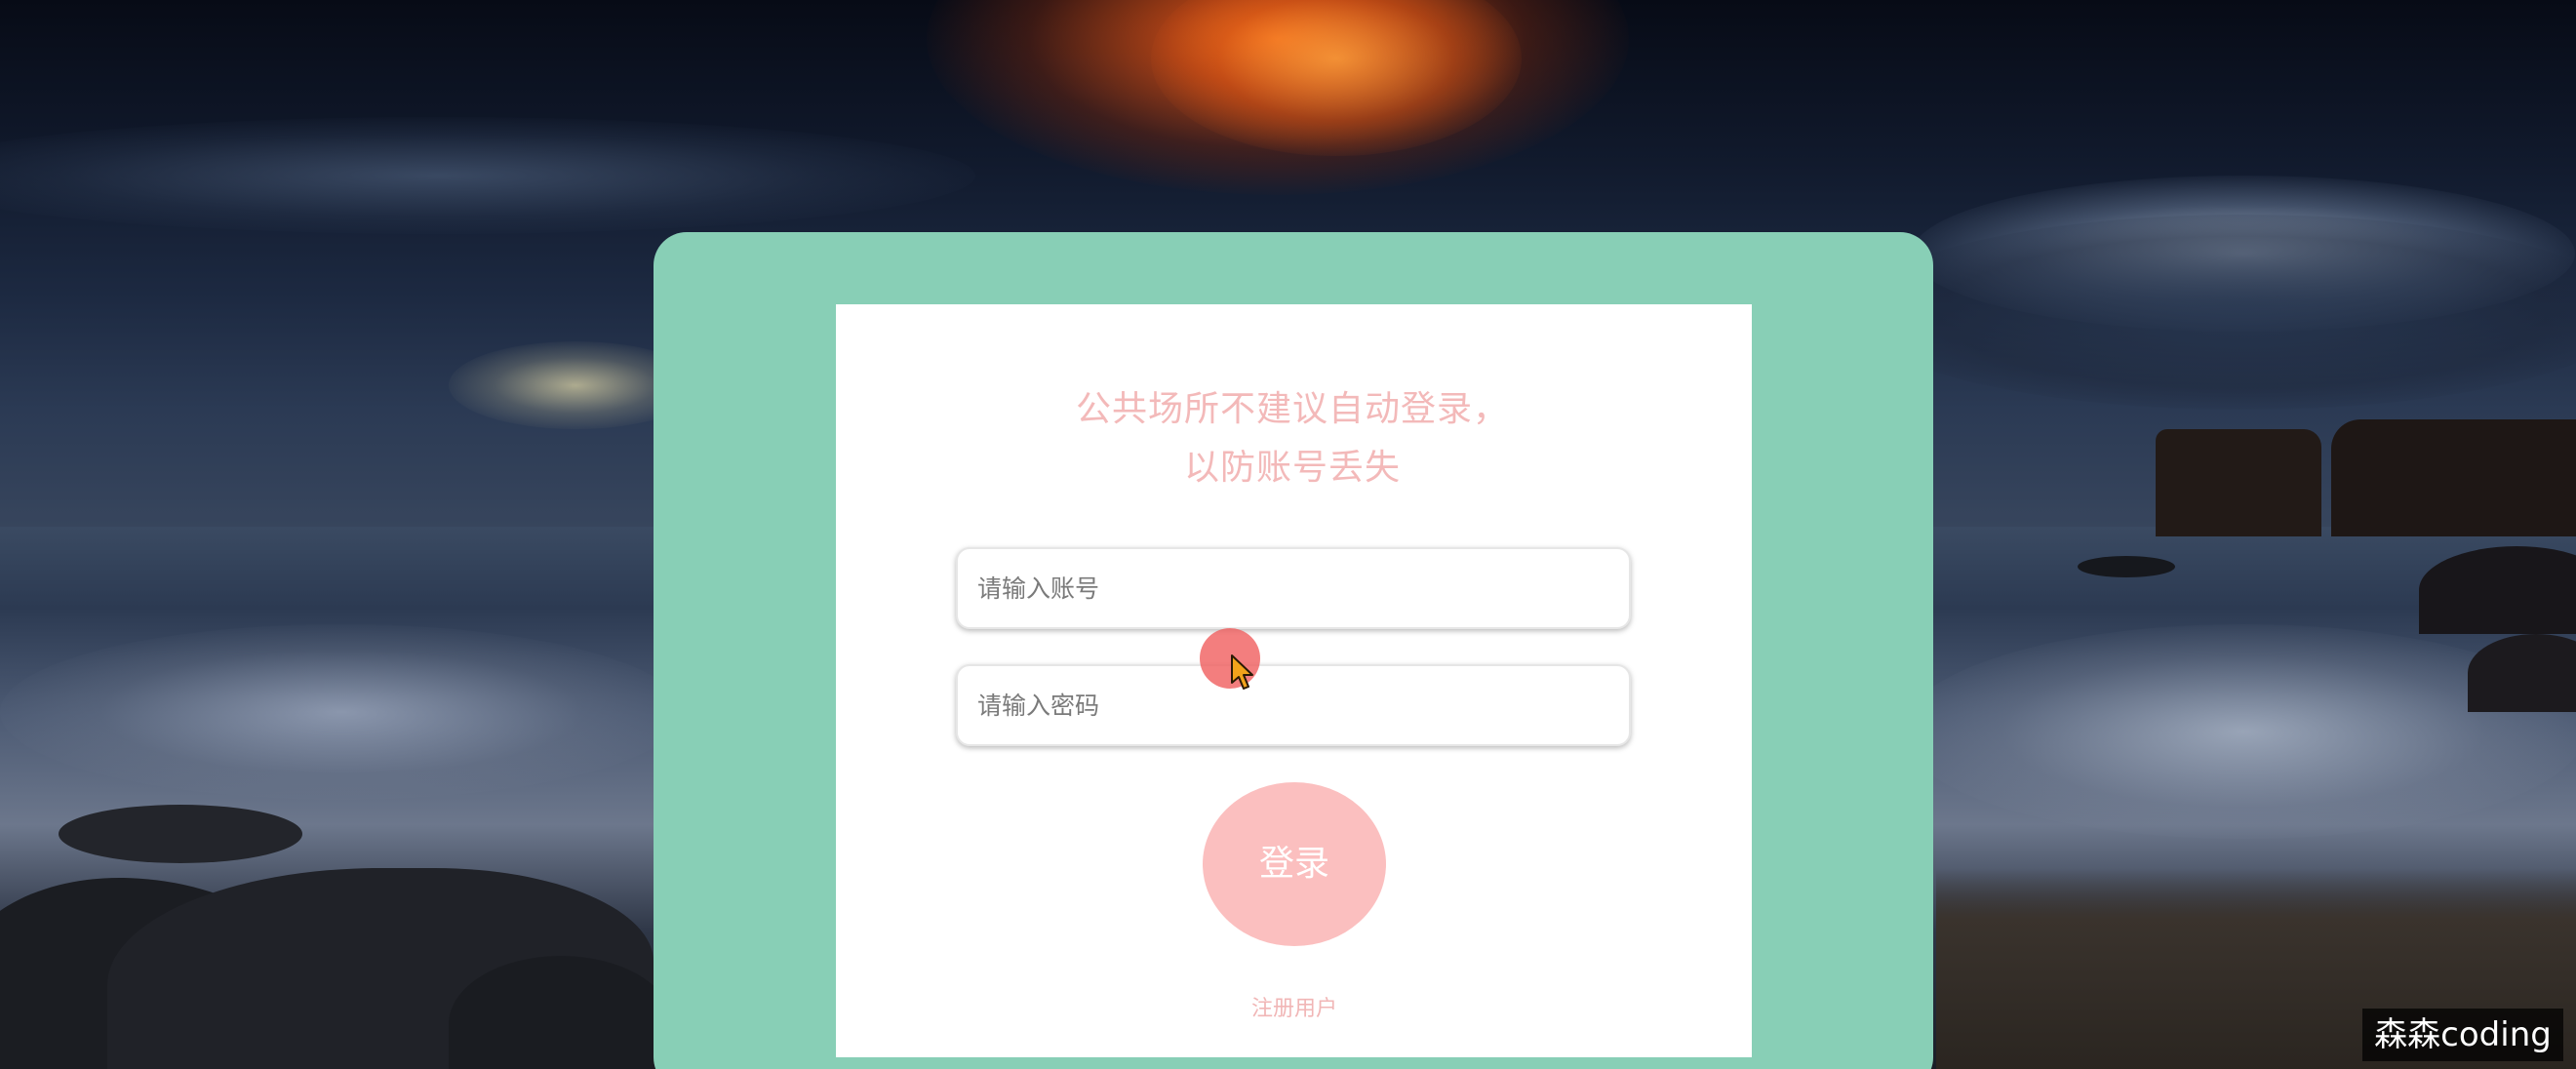  I want to click on security-notice: 公共场所不建议自动登录，以防账号丢失, so click(1292, 438).